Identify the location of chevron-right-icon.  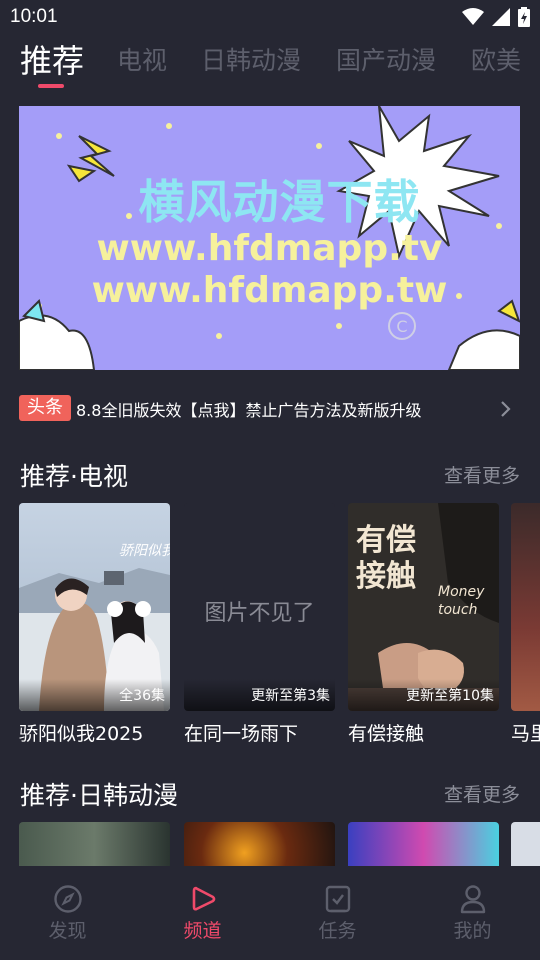
(506, 409).